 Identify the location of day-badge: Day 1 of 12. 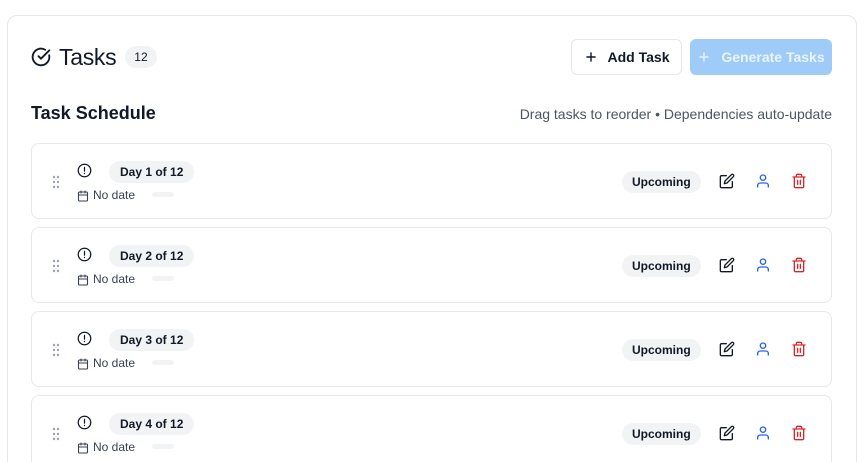
(152, 172).